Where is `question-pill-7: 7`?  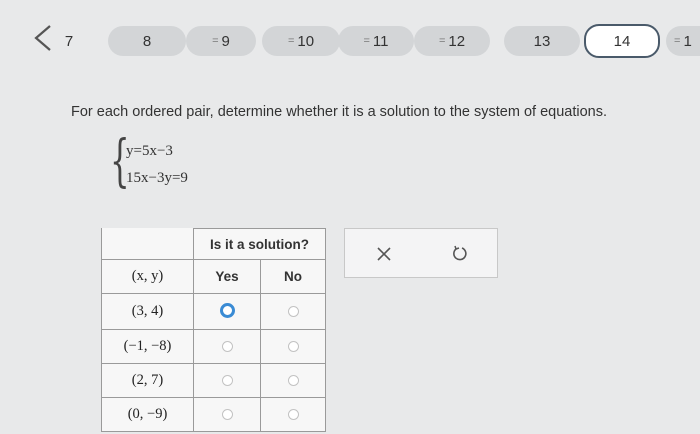 question-pill-7: 7 is located at coordinates (69, 41).